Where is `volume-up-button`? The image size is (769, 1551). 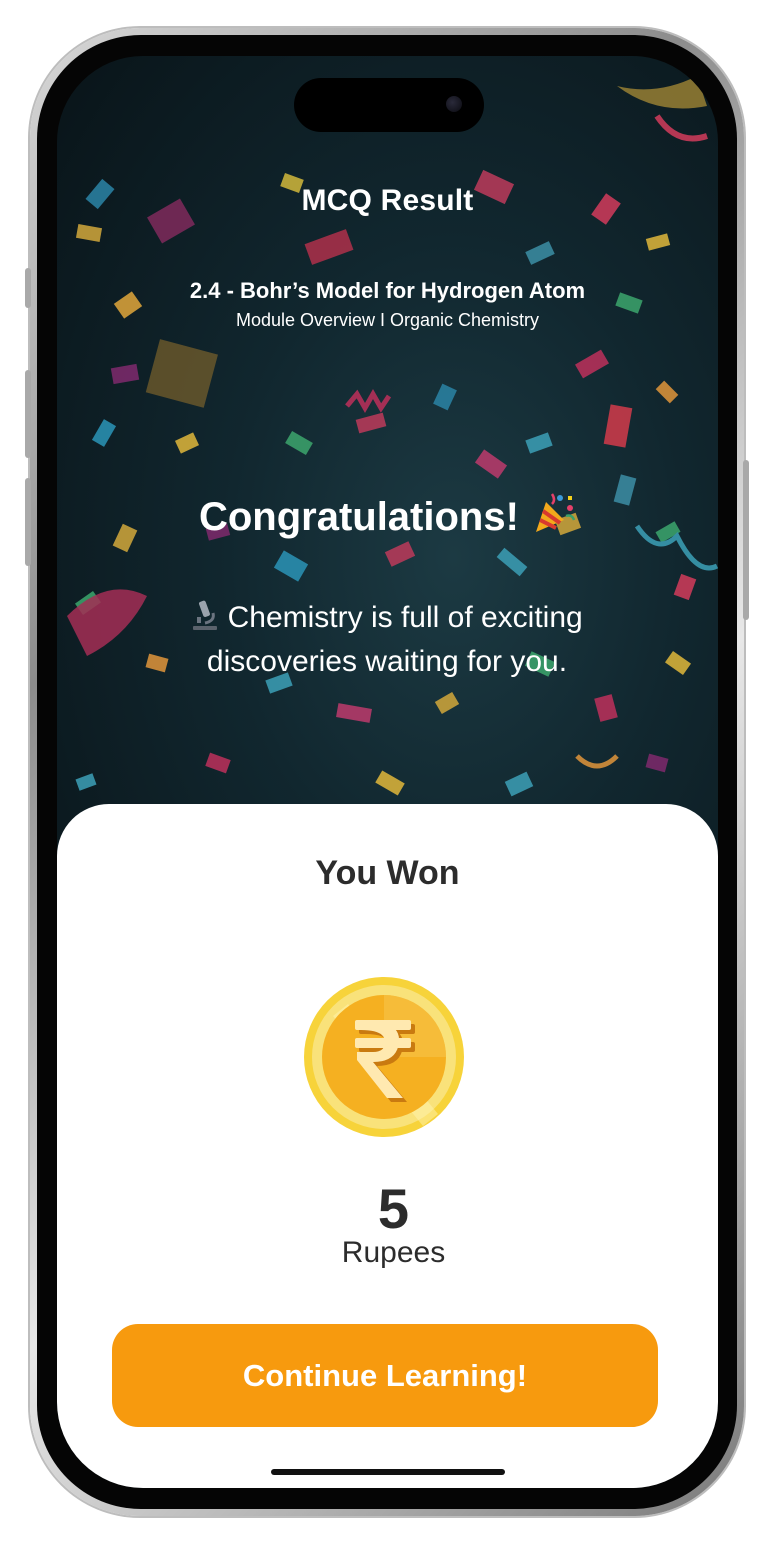
volume-up-button is located at coordinates (28, 414).